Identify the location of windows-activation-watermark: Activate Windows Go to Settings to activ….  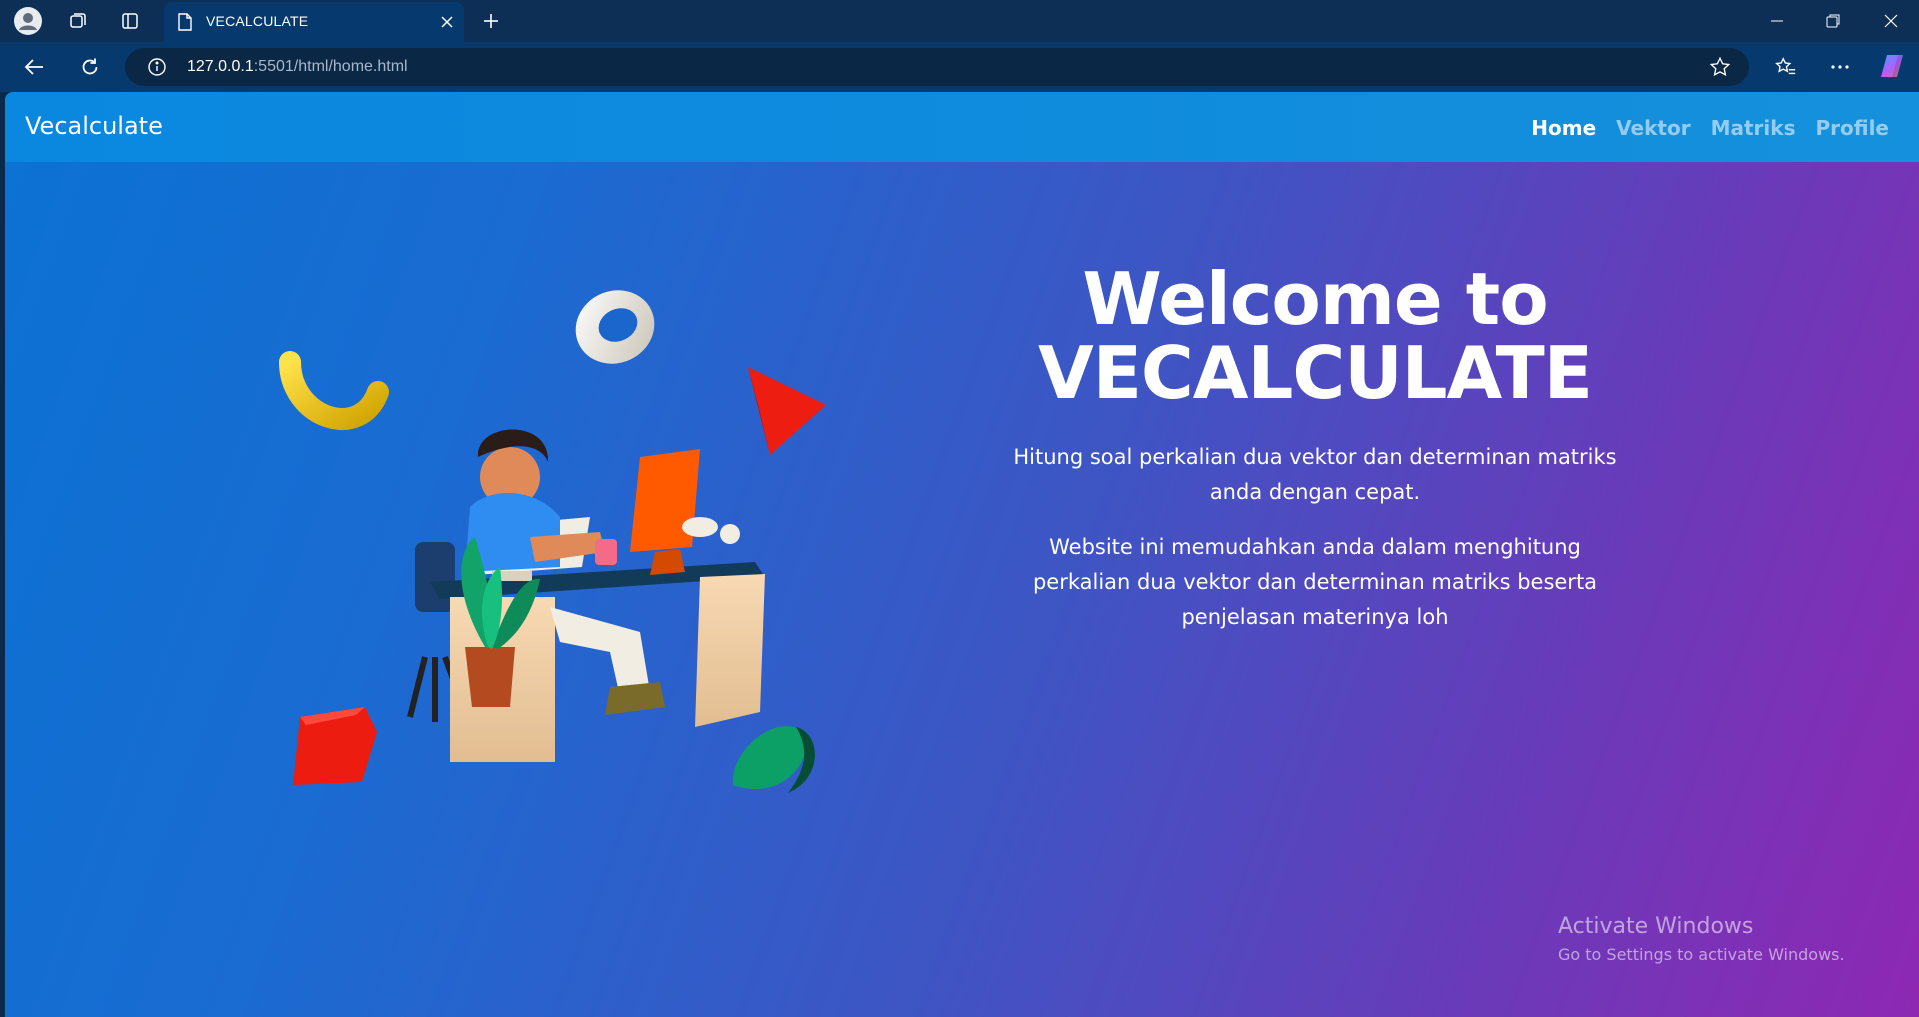
(1701, 939).